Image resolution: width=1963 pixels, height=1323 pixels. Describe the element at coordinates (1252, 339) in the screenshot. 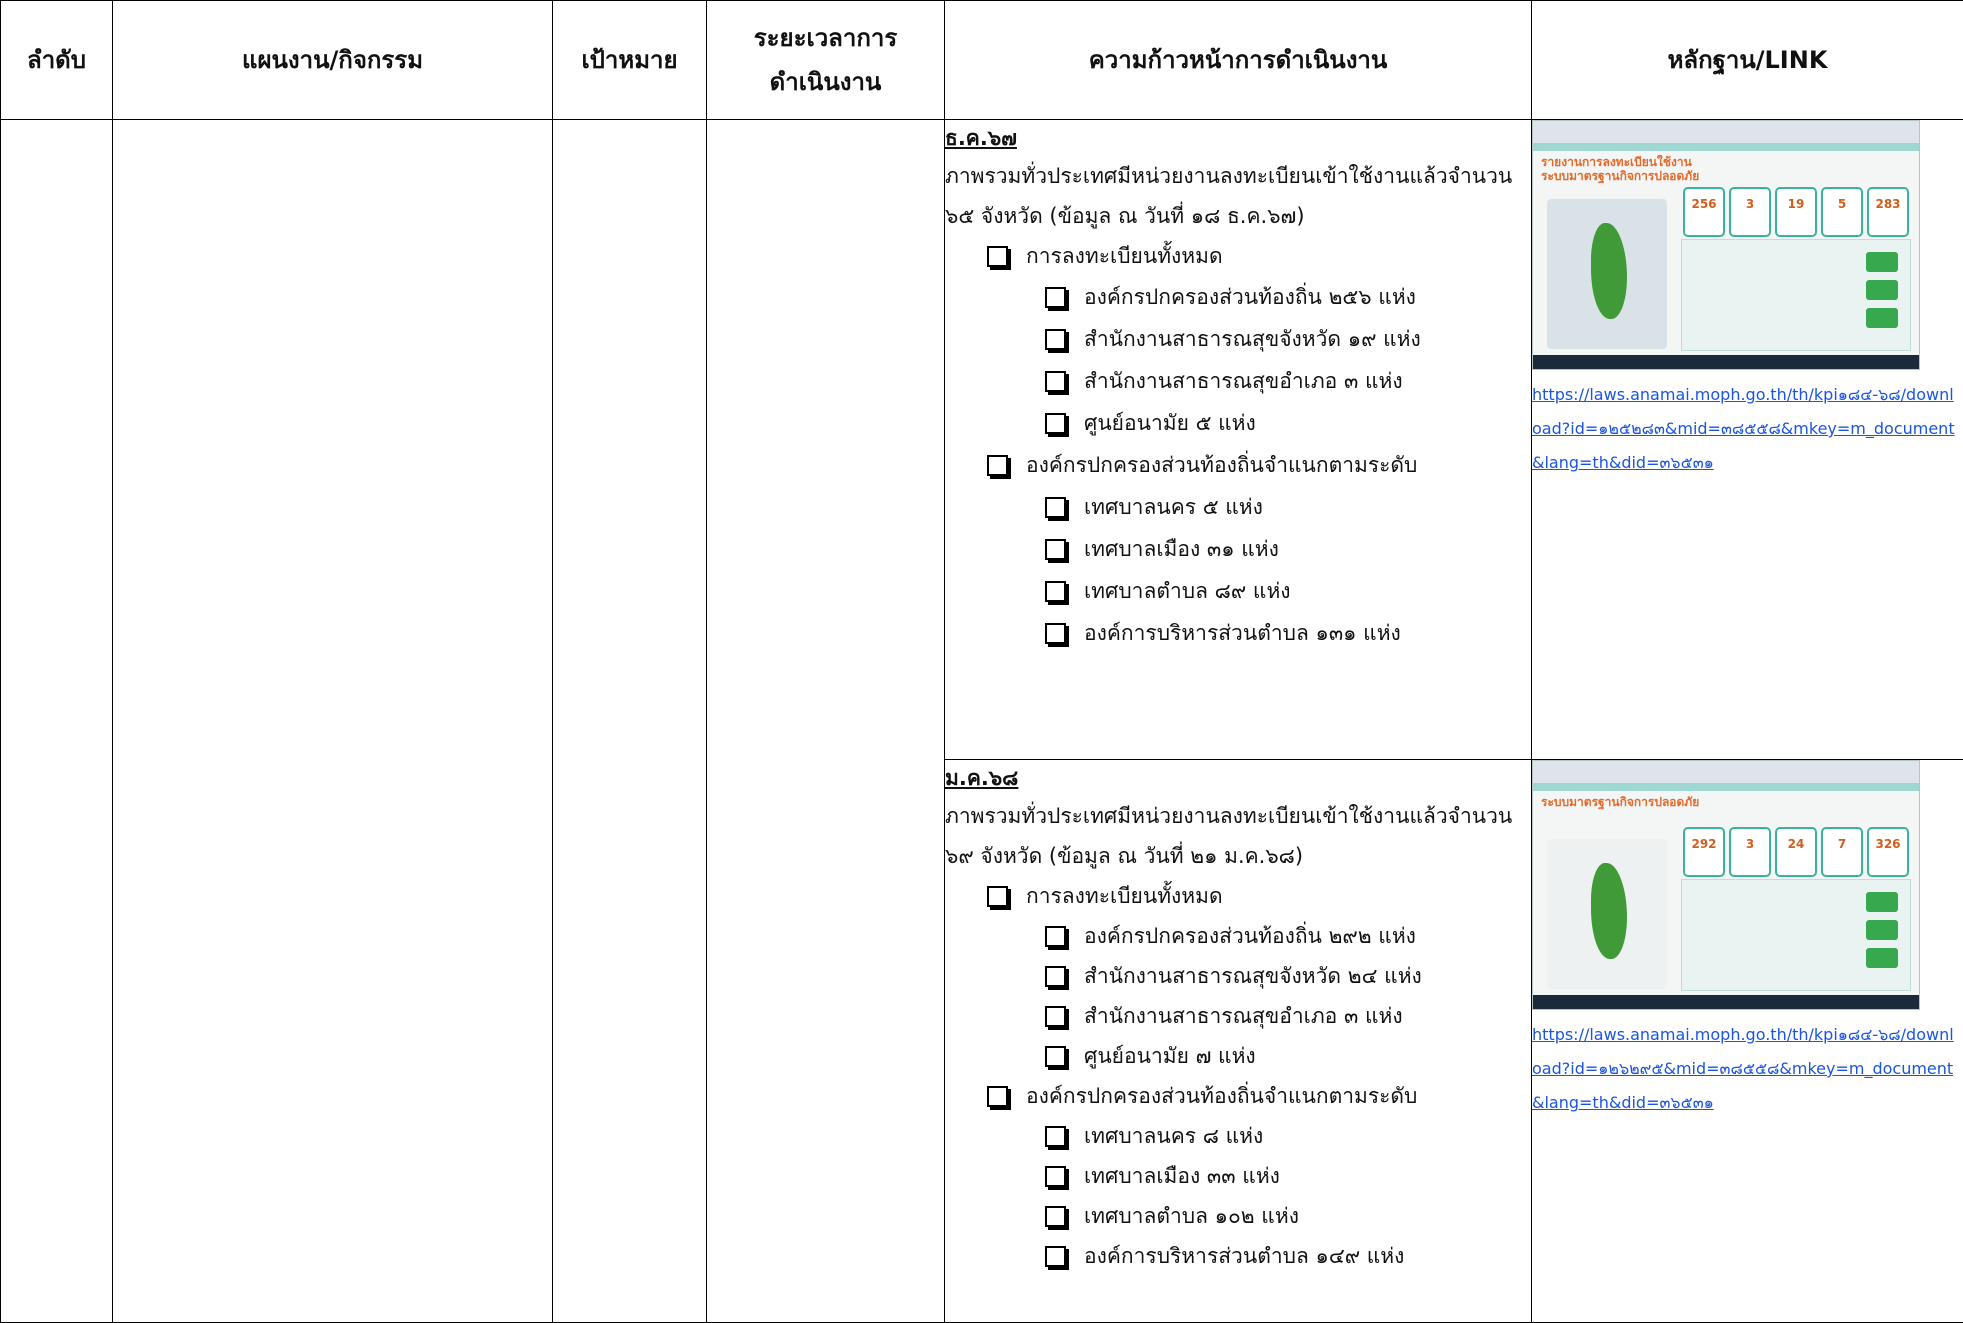

I see `checkbox-label: สำนักงานสาธารณสุขจังหวัด ๑๙ แห่ง` at that location.